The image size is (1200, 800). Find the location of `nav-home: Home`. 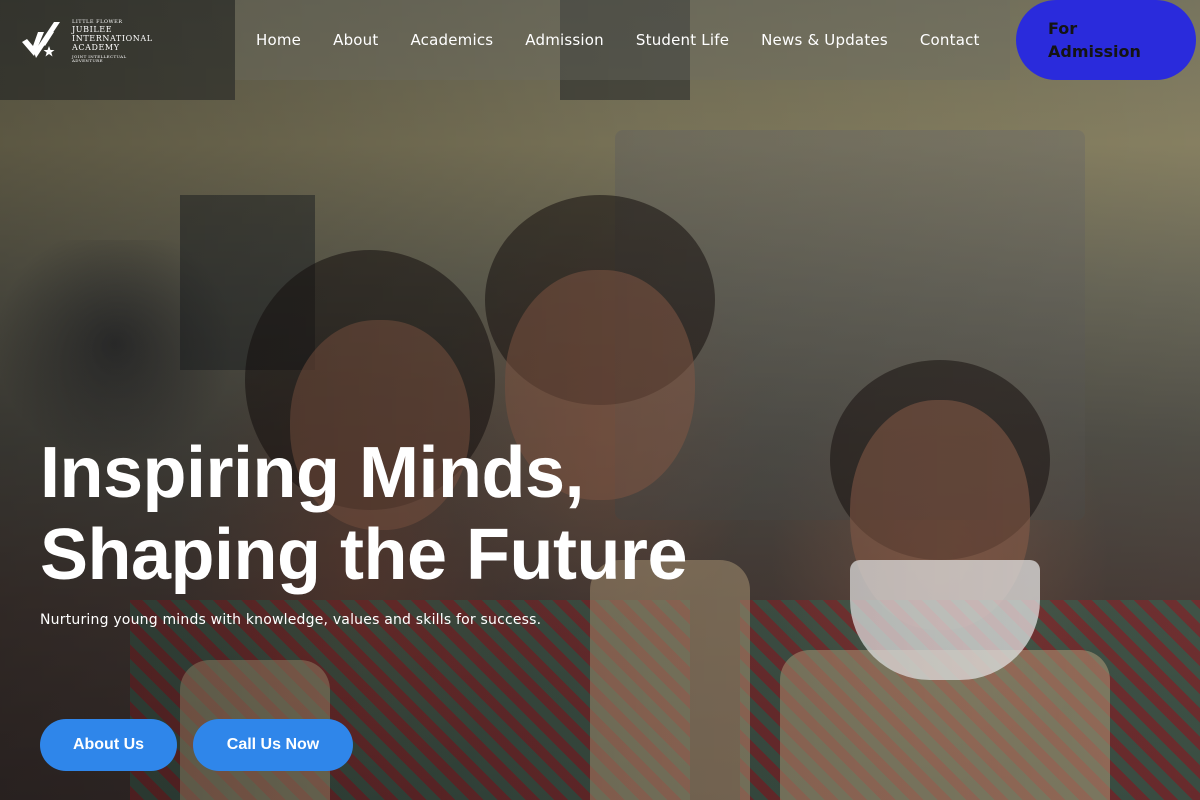

nav-home: Home is located at coordinates (278, 40).